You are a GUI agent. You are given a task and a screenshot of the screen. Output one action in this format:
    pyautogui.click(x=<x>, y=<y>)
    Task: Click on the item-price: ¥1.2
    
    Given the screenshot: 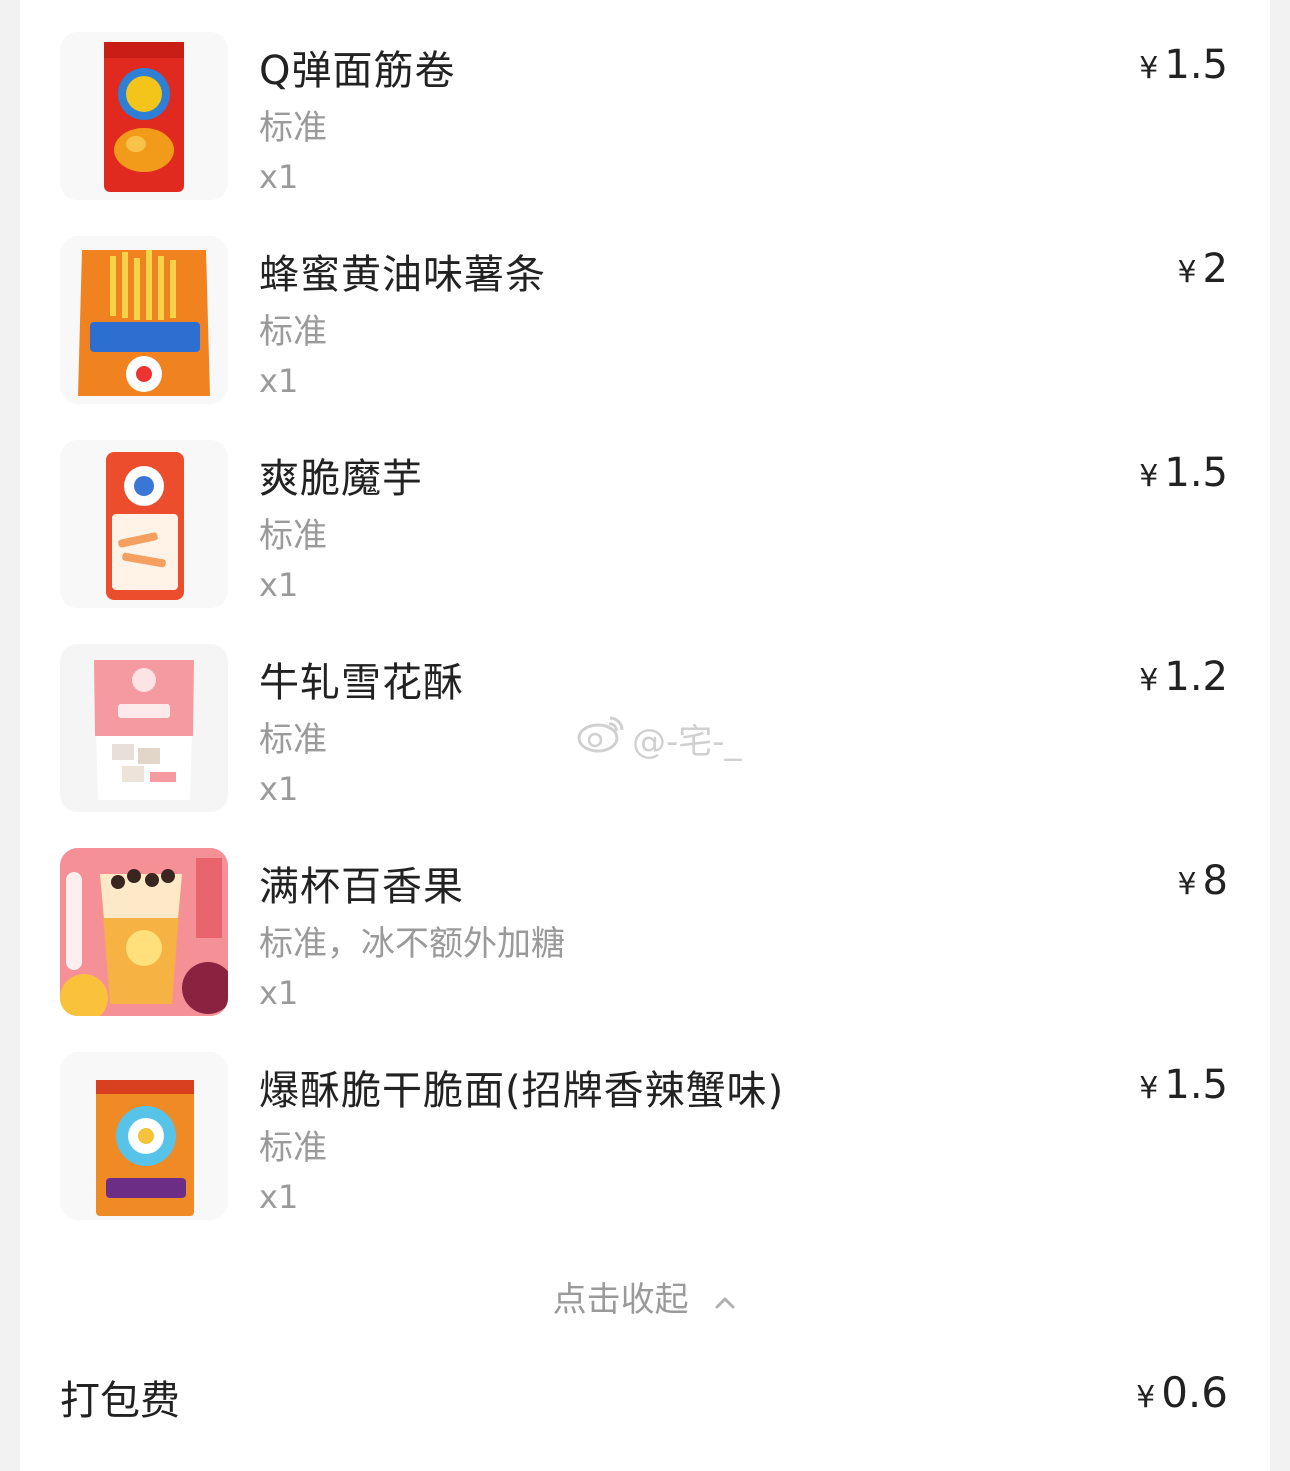 What is the action you would take?
    pyautogui.click(x=1183, y=677)
    